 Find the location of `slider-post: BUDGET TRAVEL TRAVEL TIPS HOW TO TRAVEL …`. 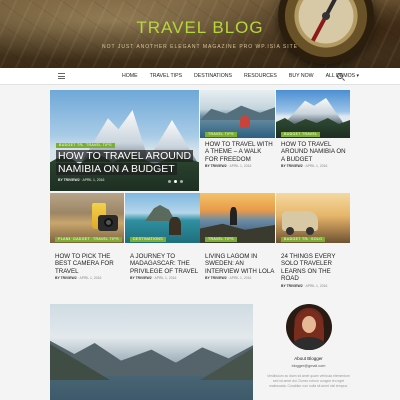

slider-post: BUDGET TRAVEL TRAVEL TIPS HOW TO TRAVEL … is located at coordinates (124, 140).